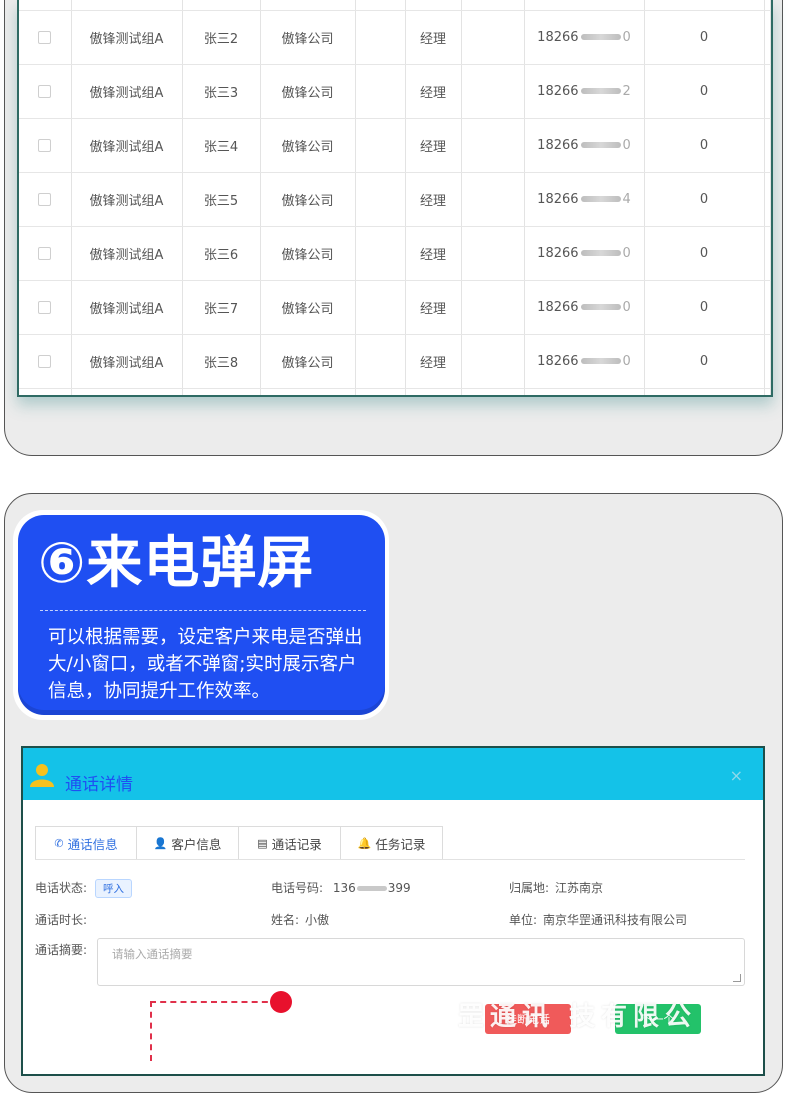  I want to click on summary-input: 请输入通话摘要, so click(421, 962).